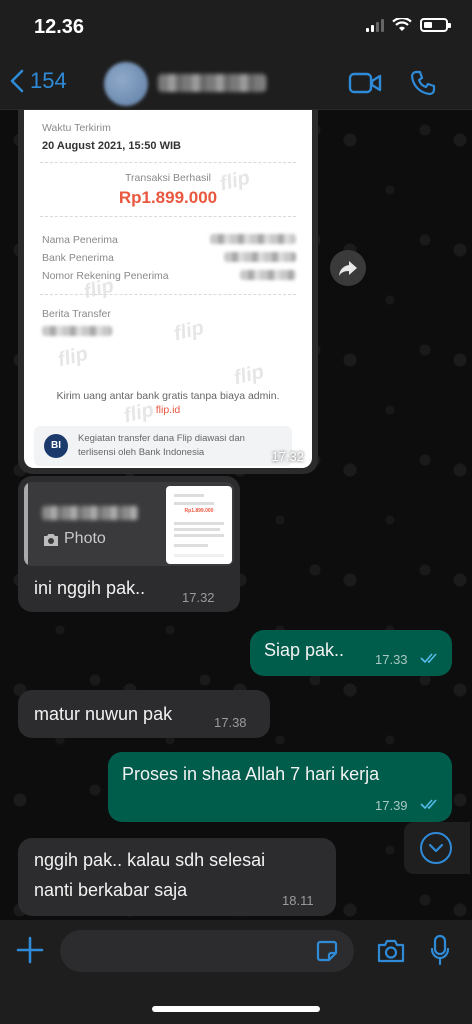  Describe the element at coordinates (391, 805) in the screenshot. I see `message-time: 17.39` at that location.